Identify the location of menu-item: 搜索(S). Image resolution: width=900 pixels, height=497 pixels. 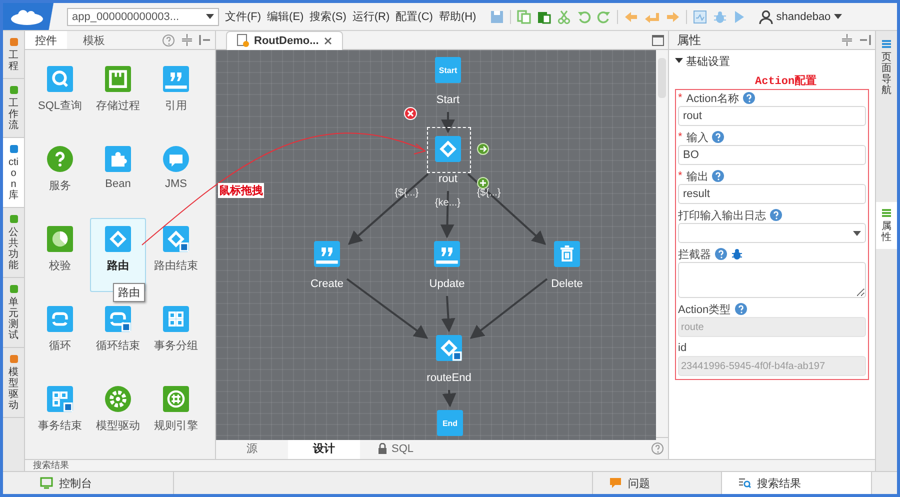
(328, 16).